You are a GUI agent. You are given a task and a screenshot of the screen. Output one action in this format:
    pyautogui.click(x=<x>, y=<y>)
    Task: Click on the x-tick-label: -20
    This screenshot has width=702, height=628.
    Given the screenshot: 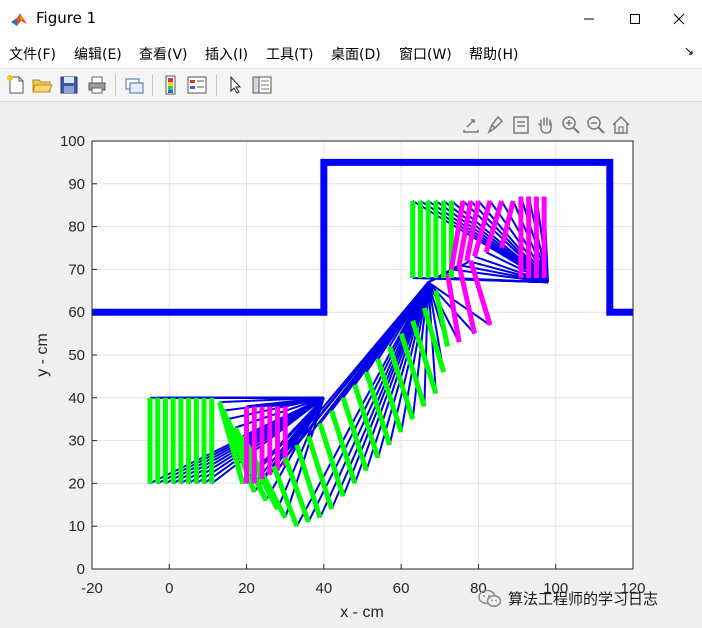 What is the action you would take?
    pyautogui.click(x=92, y=588)
    